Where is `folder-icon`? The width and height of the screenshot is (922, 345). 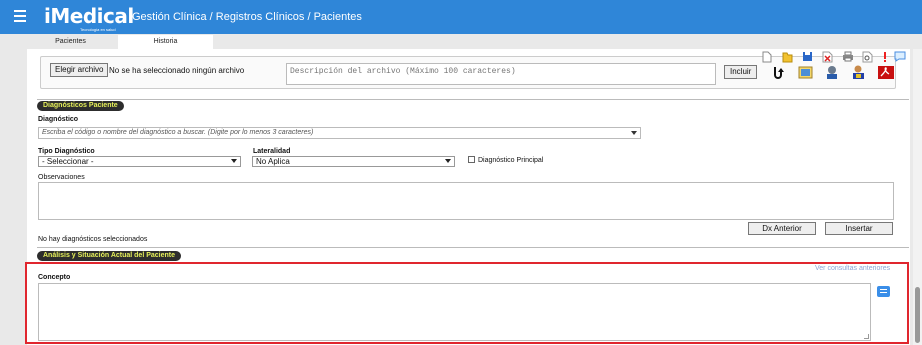
folder-icon is located at coordinates (787, 57).